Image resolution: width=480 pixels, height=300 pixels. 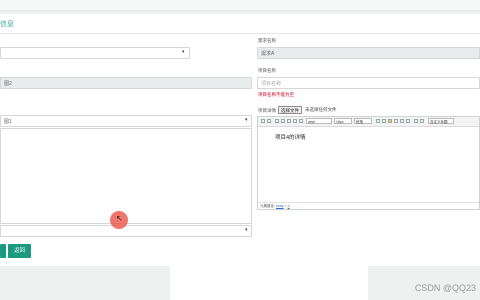 I want to click on font-family-select: arial, so click(x=319, y=121).